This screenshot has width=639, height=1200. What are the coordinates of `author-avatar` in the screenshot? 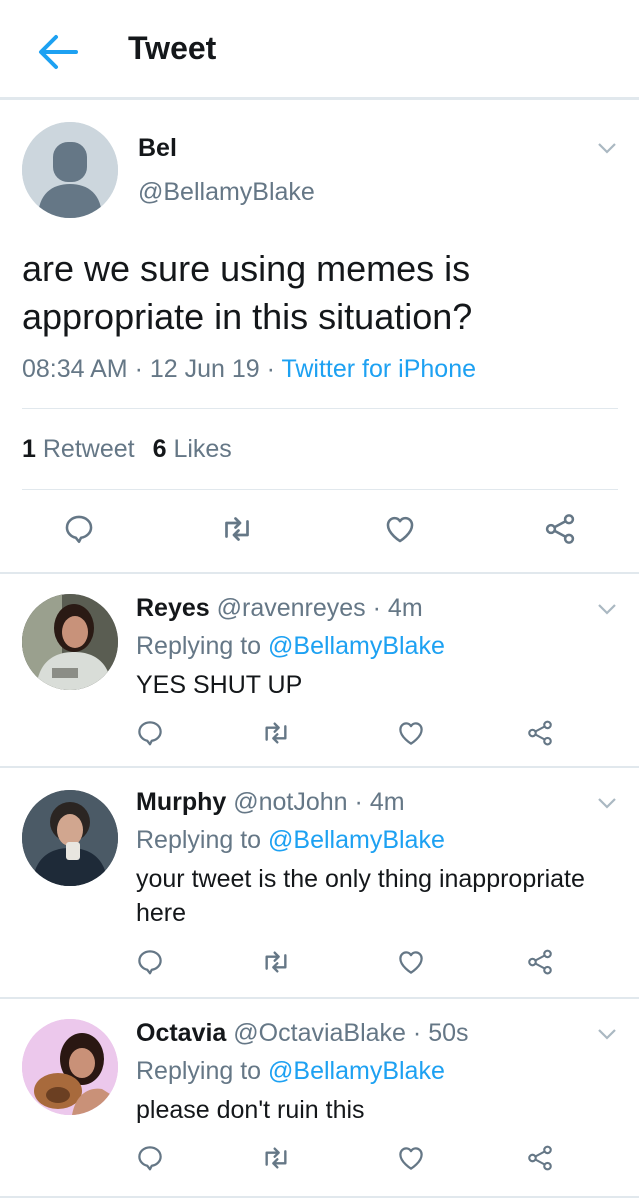 It's located at (70, 170).